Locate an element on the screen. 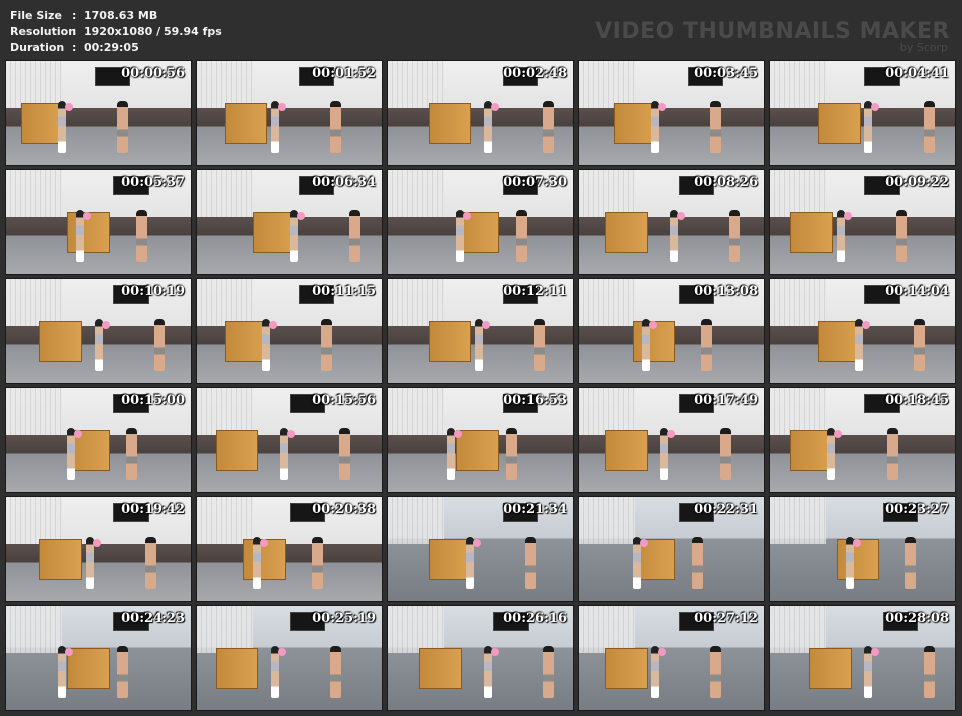 This screenshot has width=962, height=716. video-thumbnail: 00:18:45 is located at coordinates (862, 440).